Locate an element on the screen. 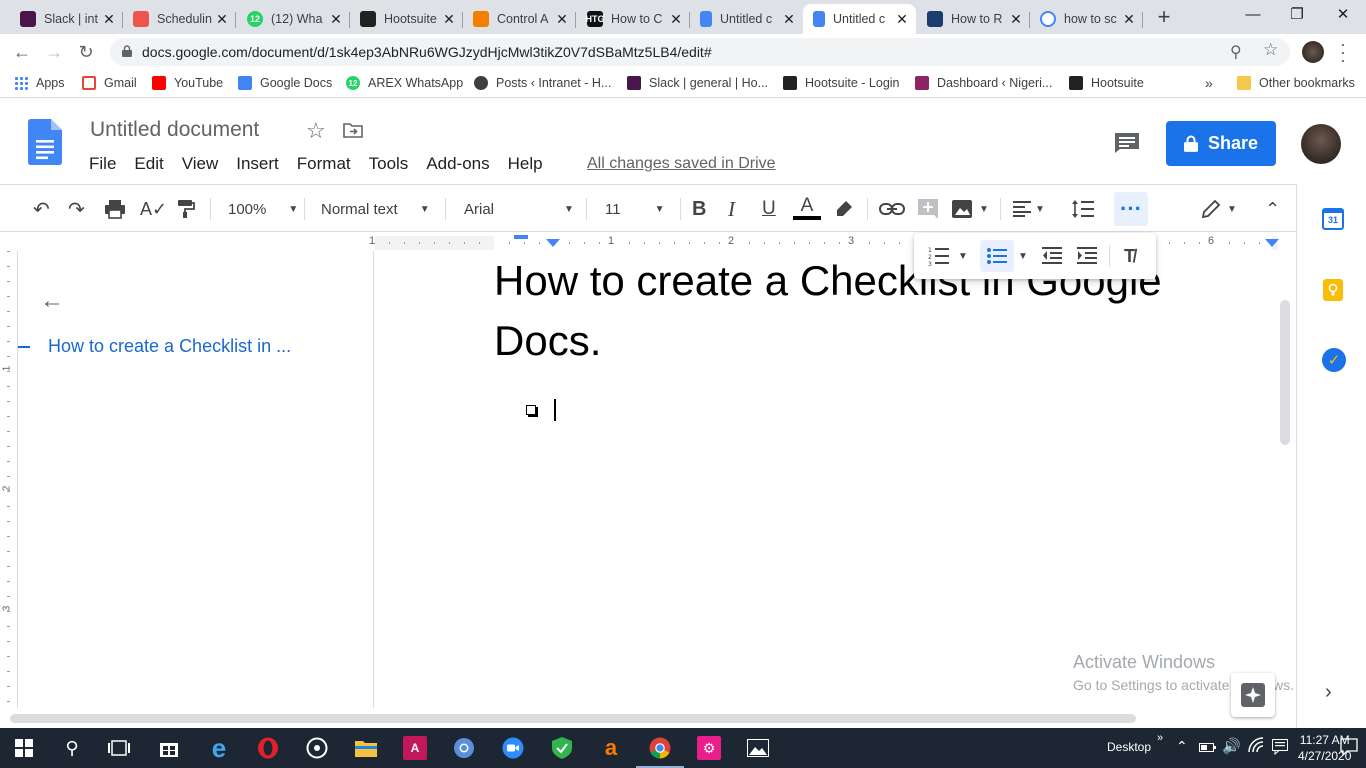 The width and height of the screenshot is (1366, 768). notifications-icon is located at coordinates (1349, 749).